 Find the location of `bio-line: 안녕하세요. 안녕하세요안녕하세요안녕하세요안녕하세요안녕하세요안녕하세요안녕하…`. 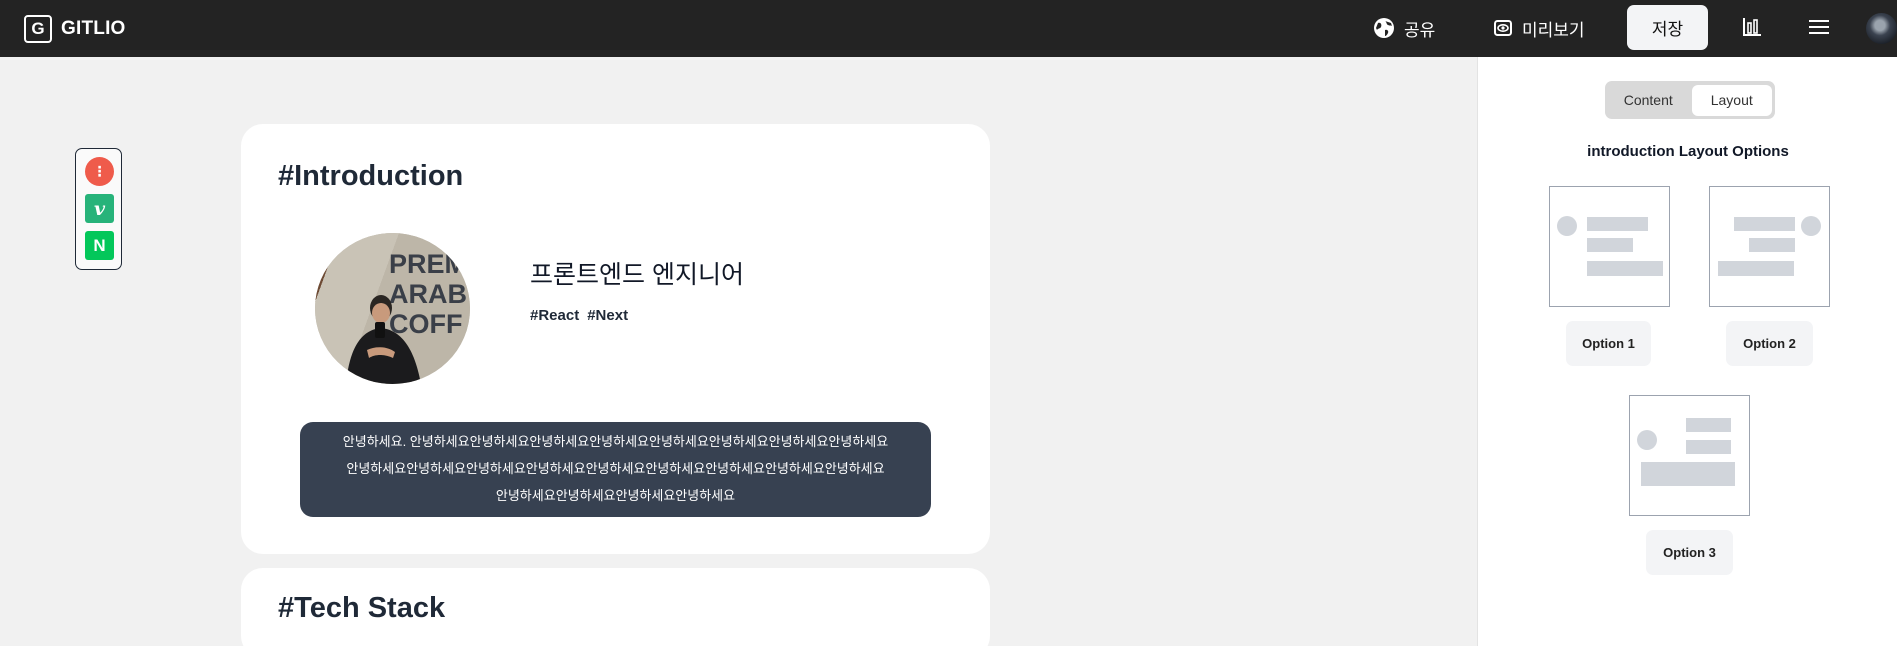

bio-line: 안녕하세요. 안녕하세요안녕하세요안녕하세요안녕하세요안녕하세요안녕하세요안녕하… is located at coordinates (615, 441).